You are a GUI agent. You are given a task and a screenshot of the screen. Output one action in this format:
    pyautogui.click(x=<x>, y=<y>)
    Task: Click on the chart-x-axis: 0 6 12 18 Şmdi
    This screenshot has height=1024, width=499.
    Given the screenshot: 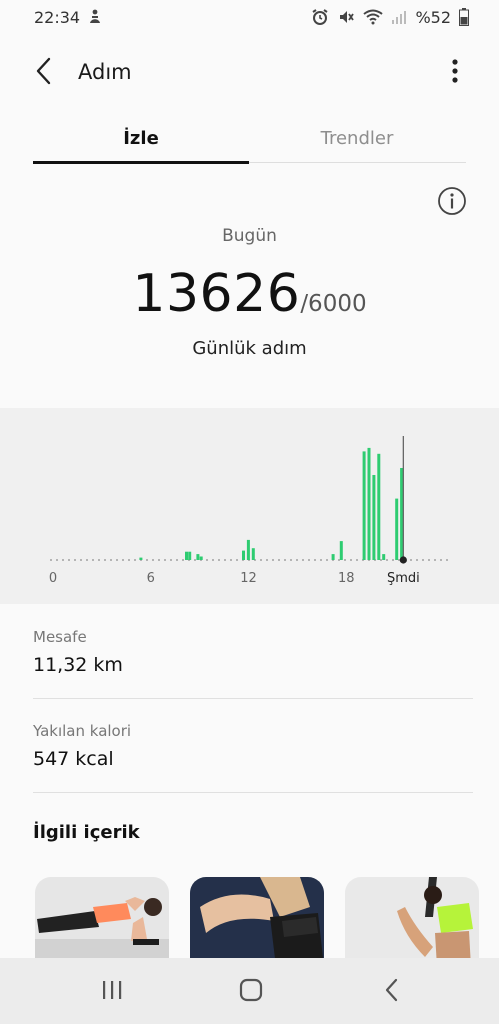 What is the action you would take?
    pyautogui.click(x=234, y=578)
    